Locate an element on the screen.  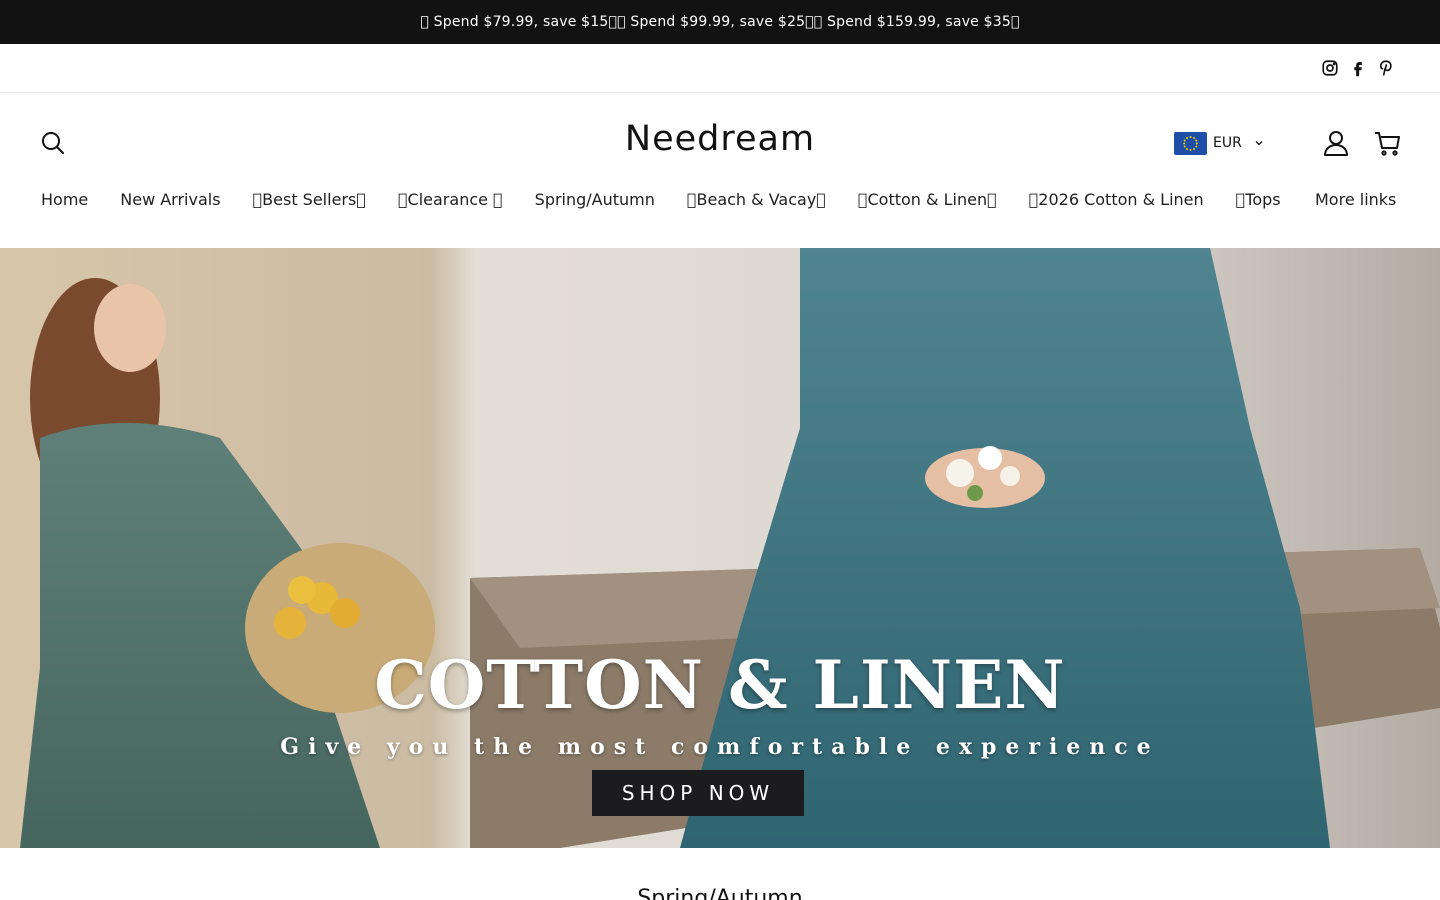
account-icon is located at coordinates (1336, 143).